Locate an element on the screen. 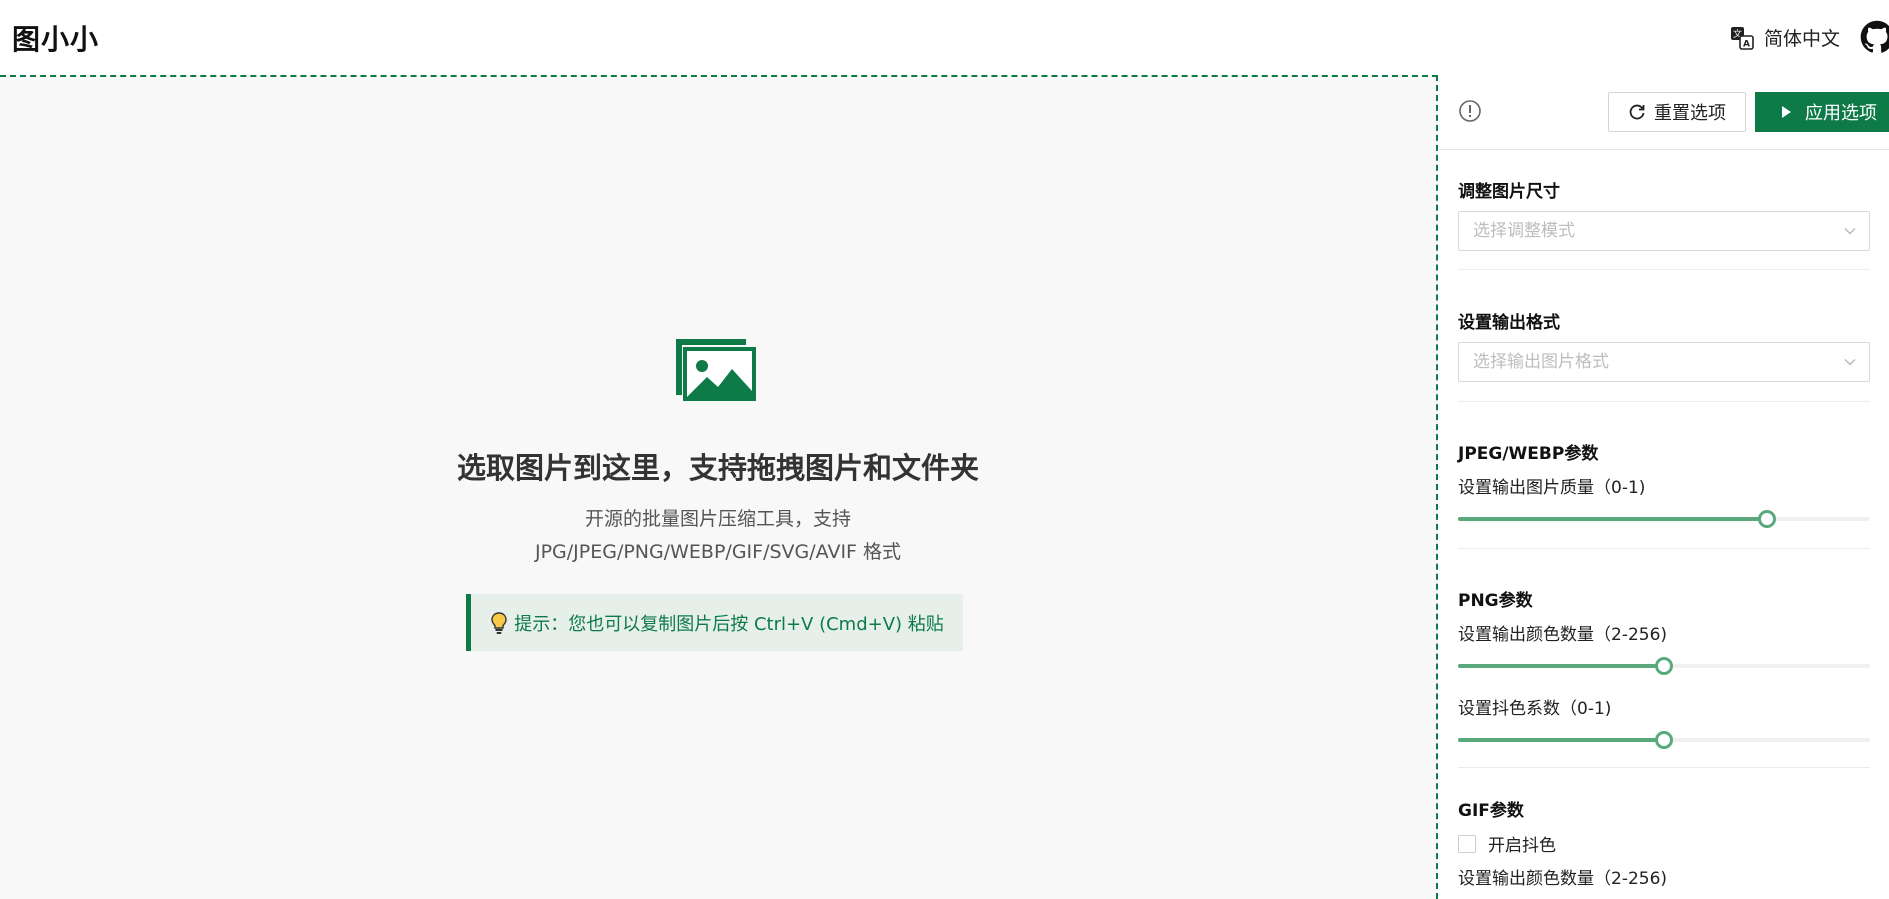 The width and height of the screenshot is (1889, 899). resize-section: 调整图片尺寸 选择调整模式 is located at coordinates (1664, 214).